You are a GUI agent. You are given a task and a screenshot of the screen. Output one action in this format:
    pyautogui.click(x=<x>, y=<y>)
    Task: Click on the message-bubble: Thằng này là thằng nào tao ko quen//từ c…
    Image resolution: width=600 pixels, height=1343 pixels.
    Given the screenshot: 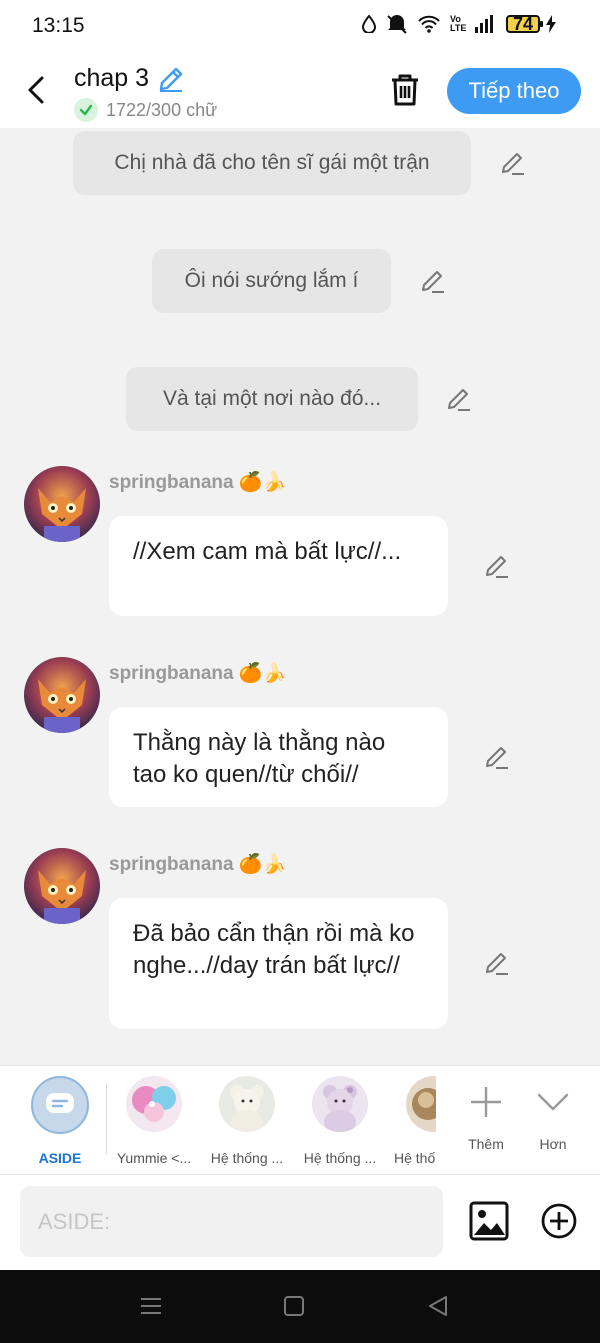 What is the action you would take?
    pyautogui.click(x=278, y=757)
    